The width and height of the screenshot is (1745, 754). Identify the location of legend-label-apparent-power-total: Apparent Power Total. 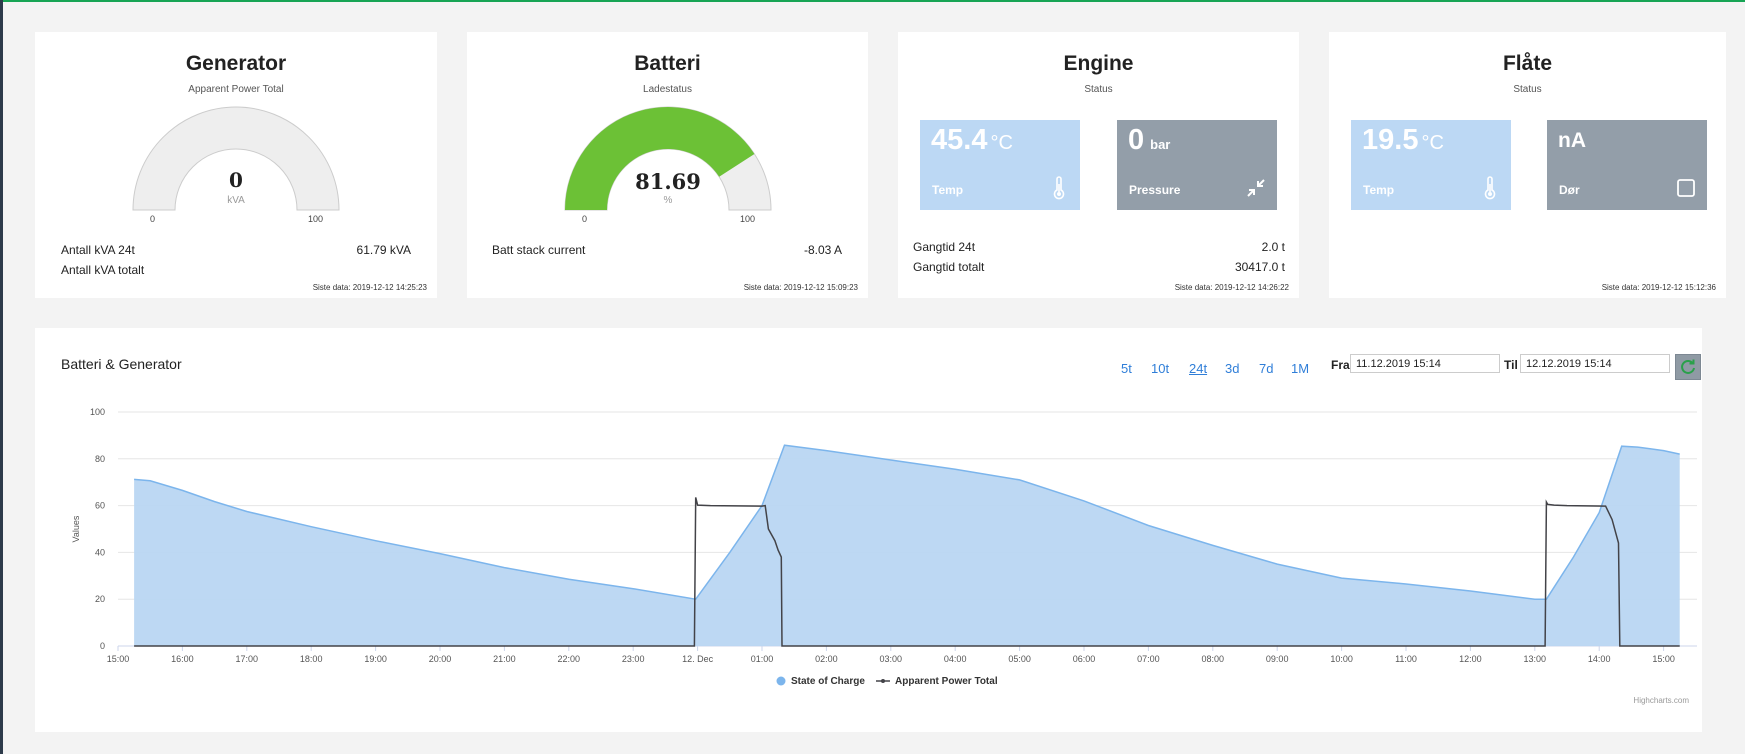
(946, 681).